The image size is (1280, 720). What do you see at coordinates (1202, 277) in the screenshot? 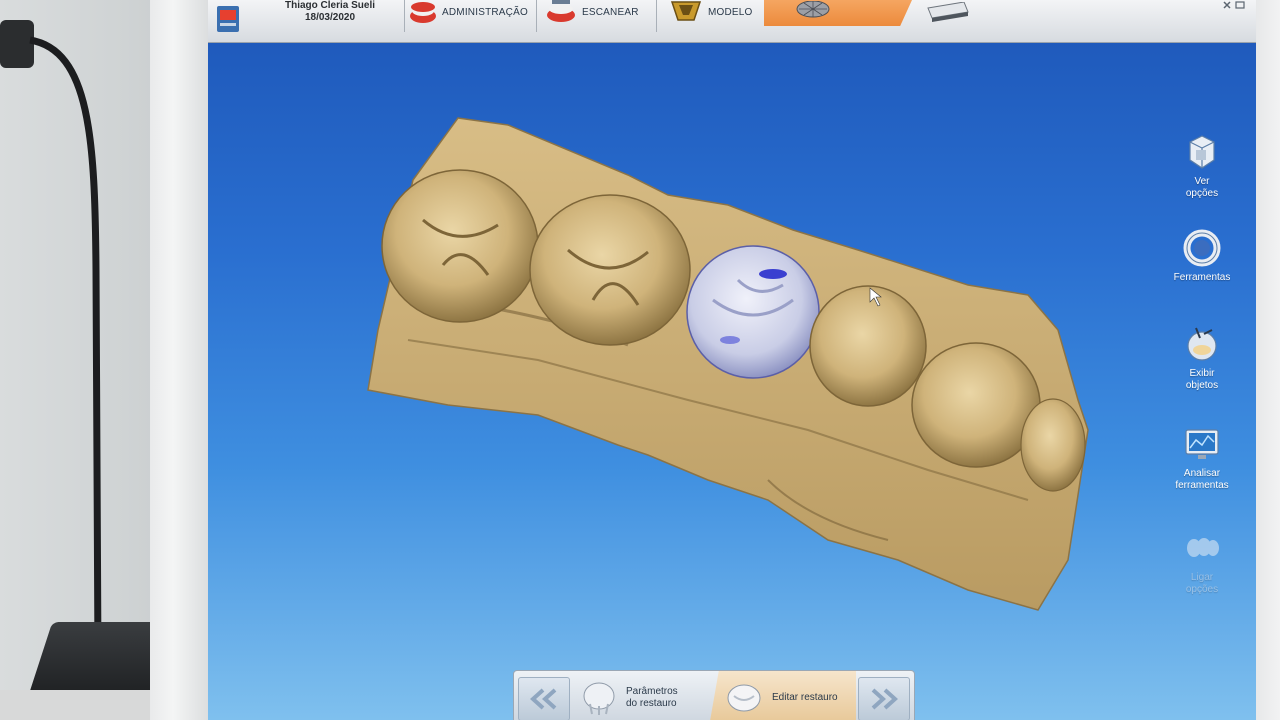
I see `tool-label: Ferramentas` at bounding box center [1202, 277].